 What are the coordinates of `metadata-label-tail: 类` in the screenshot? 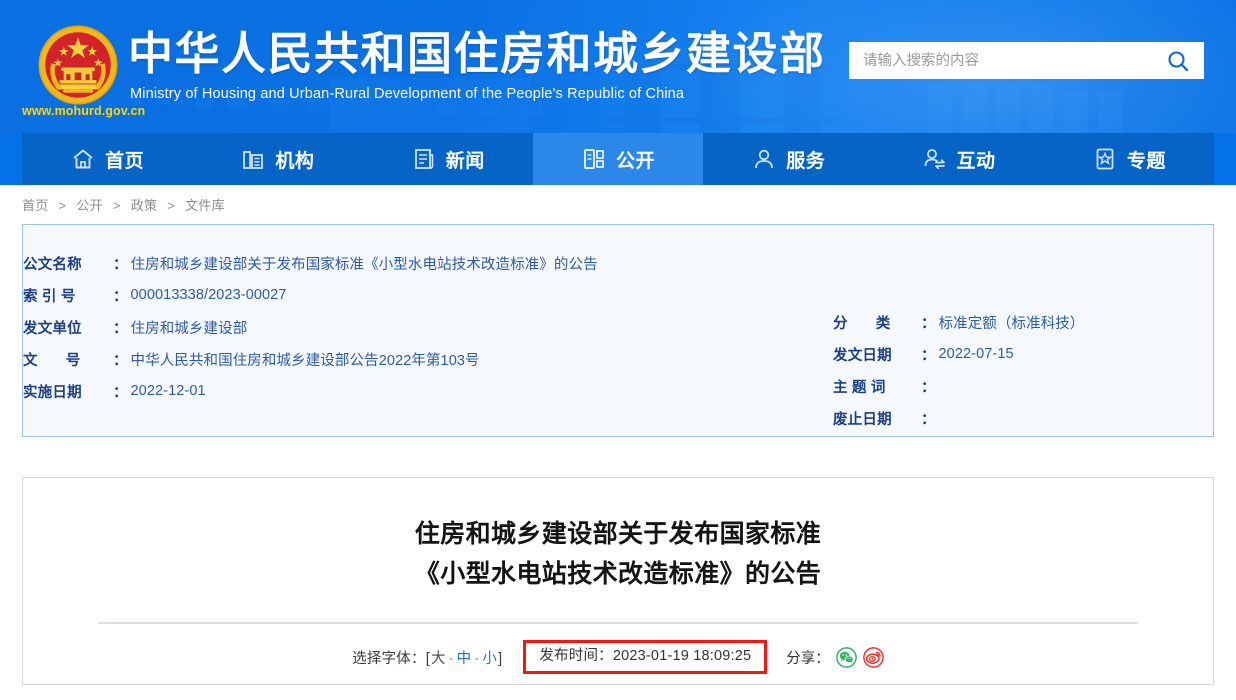 It's located at (883, 323).